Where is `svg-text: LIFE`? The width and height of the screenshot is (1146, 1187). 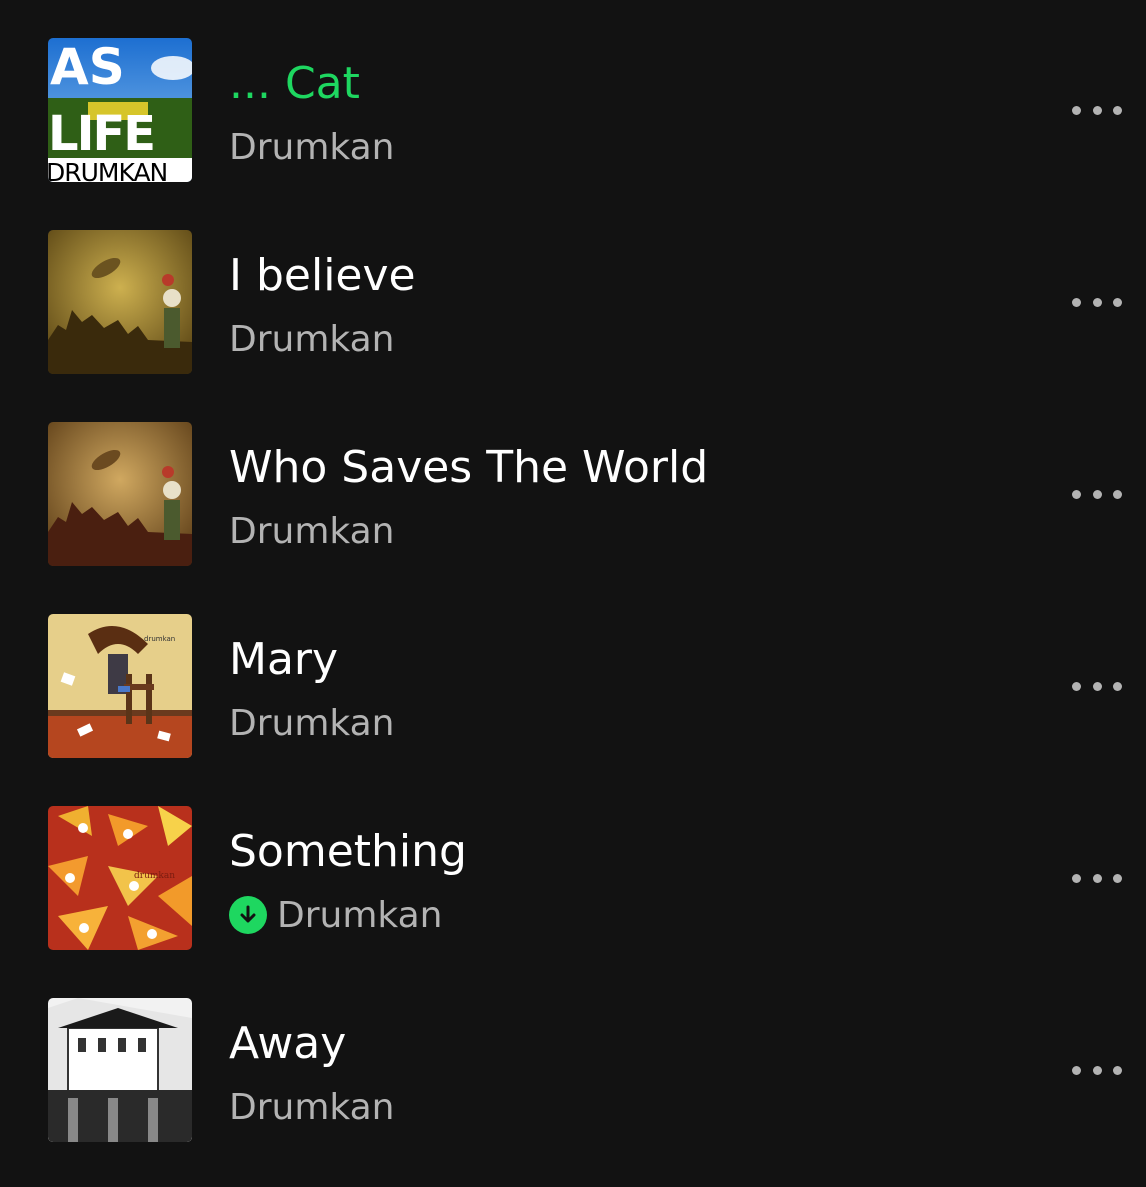 svg-text: LIFE is located at coordinates (101, 134).